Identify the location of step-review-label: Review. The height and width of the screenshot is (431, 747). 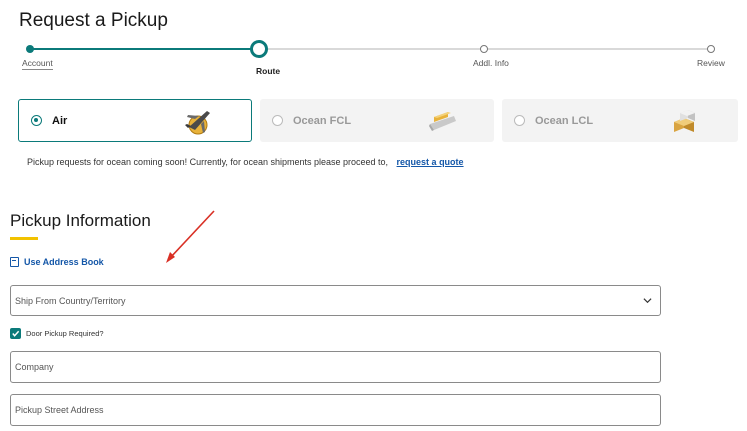
(711, 63).